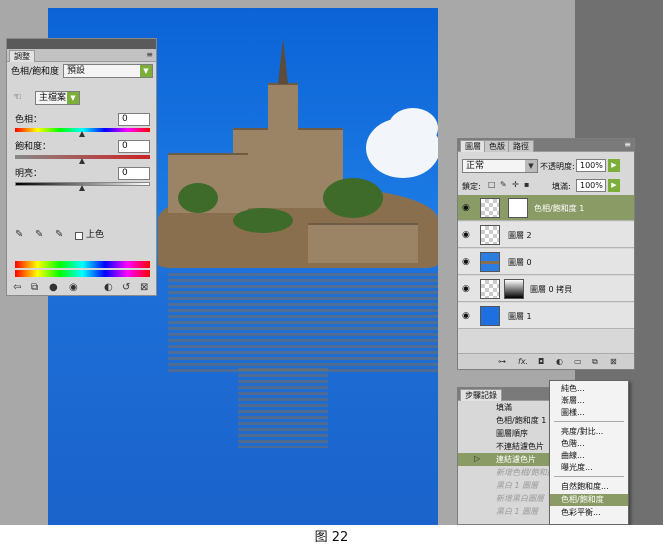 This screenshot has height=549, width=663. I want to click on blend-mode-value: 正常, so click(475, 166).